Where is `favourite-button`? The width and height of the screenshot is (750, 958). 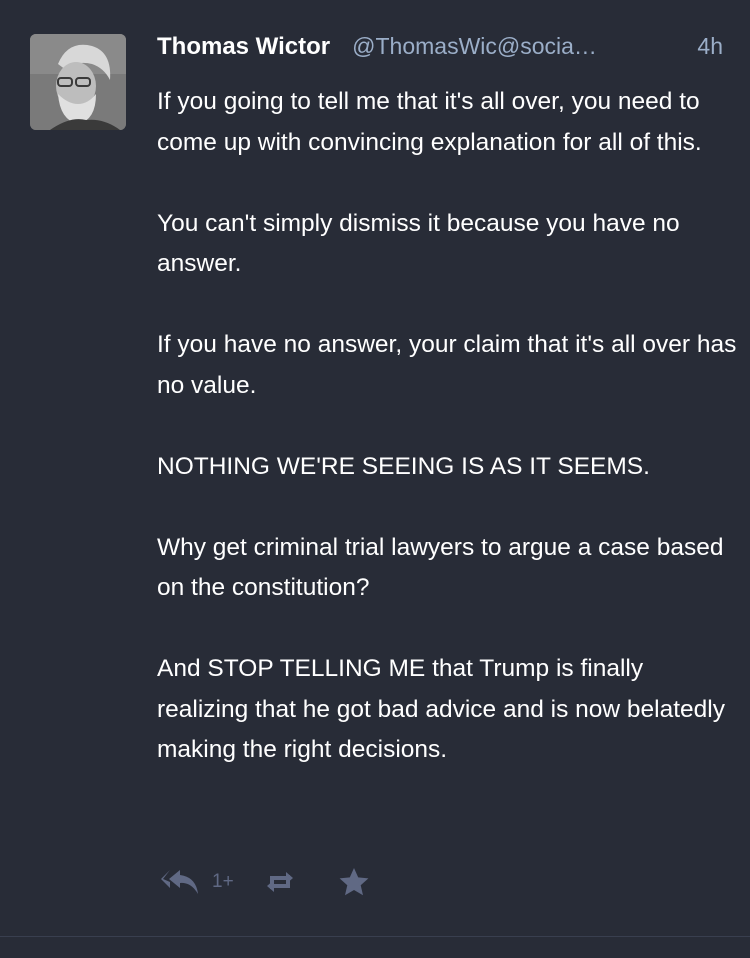 favourite-button is located at coordinates (354, 882).